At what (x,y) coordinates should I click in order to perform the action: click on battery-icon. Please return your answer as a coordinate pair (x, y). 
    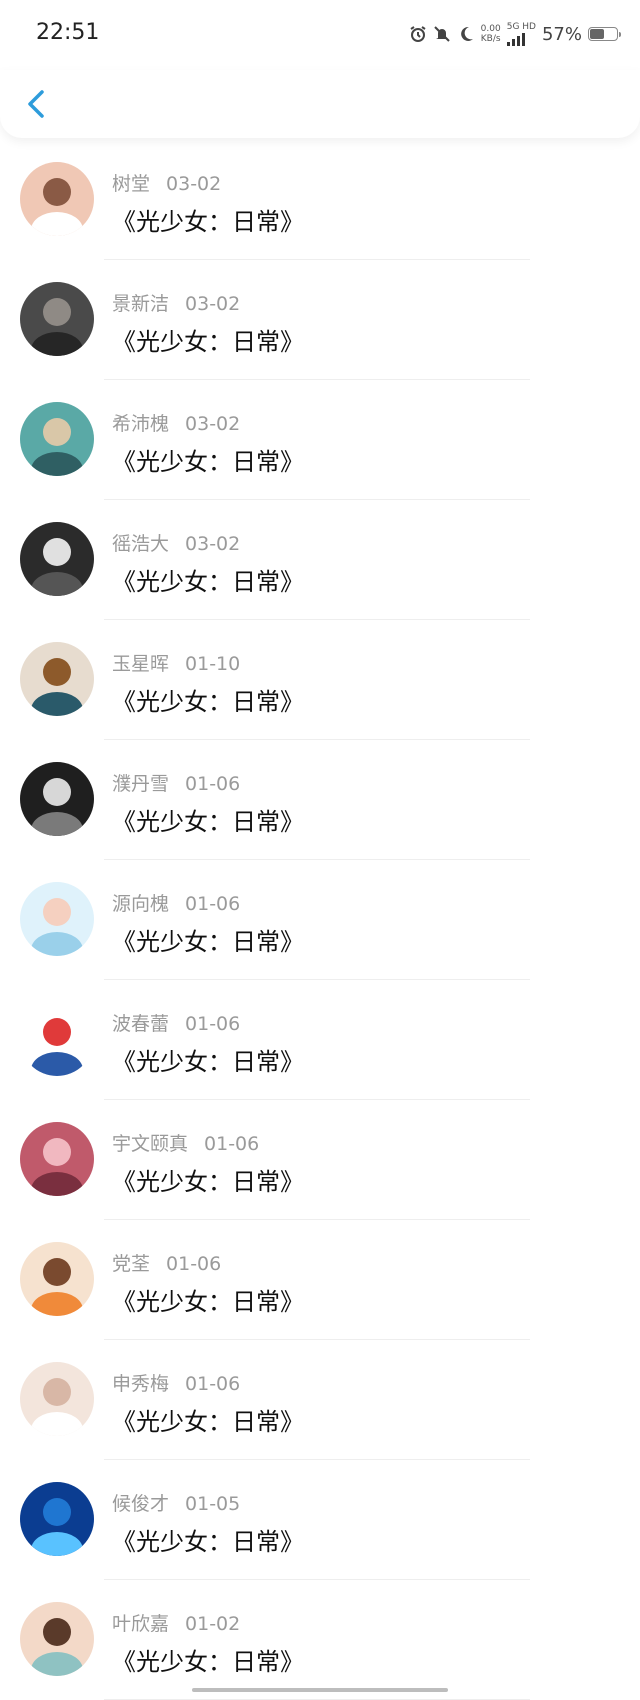
    Looking at the image, I should click on (604, 34).